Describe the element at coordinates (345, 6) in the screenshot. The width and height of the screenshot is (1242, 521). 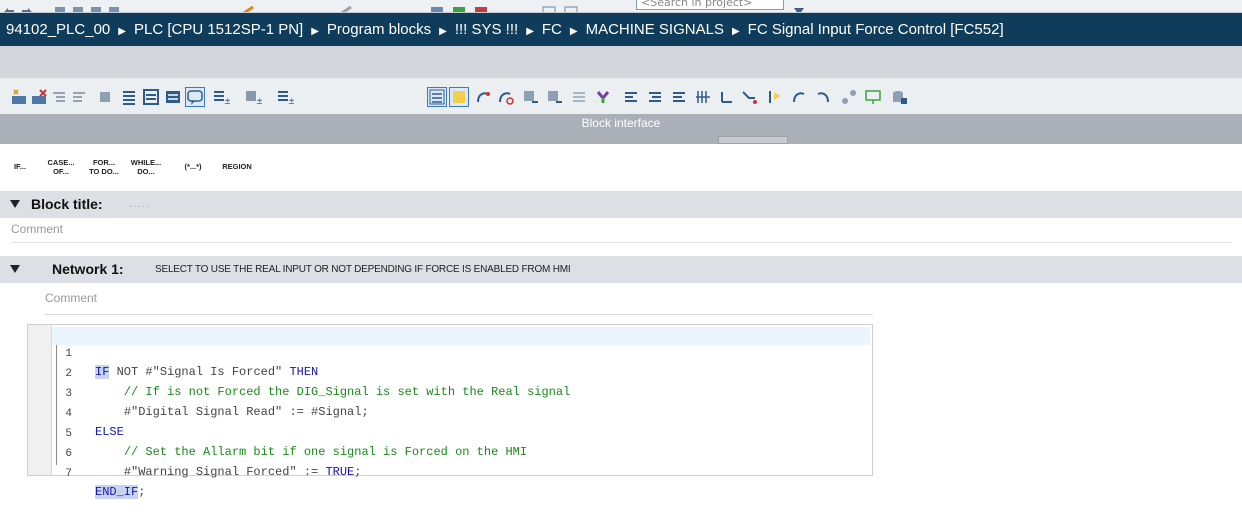
I see `go-offline-icon` at that location.